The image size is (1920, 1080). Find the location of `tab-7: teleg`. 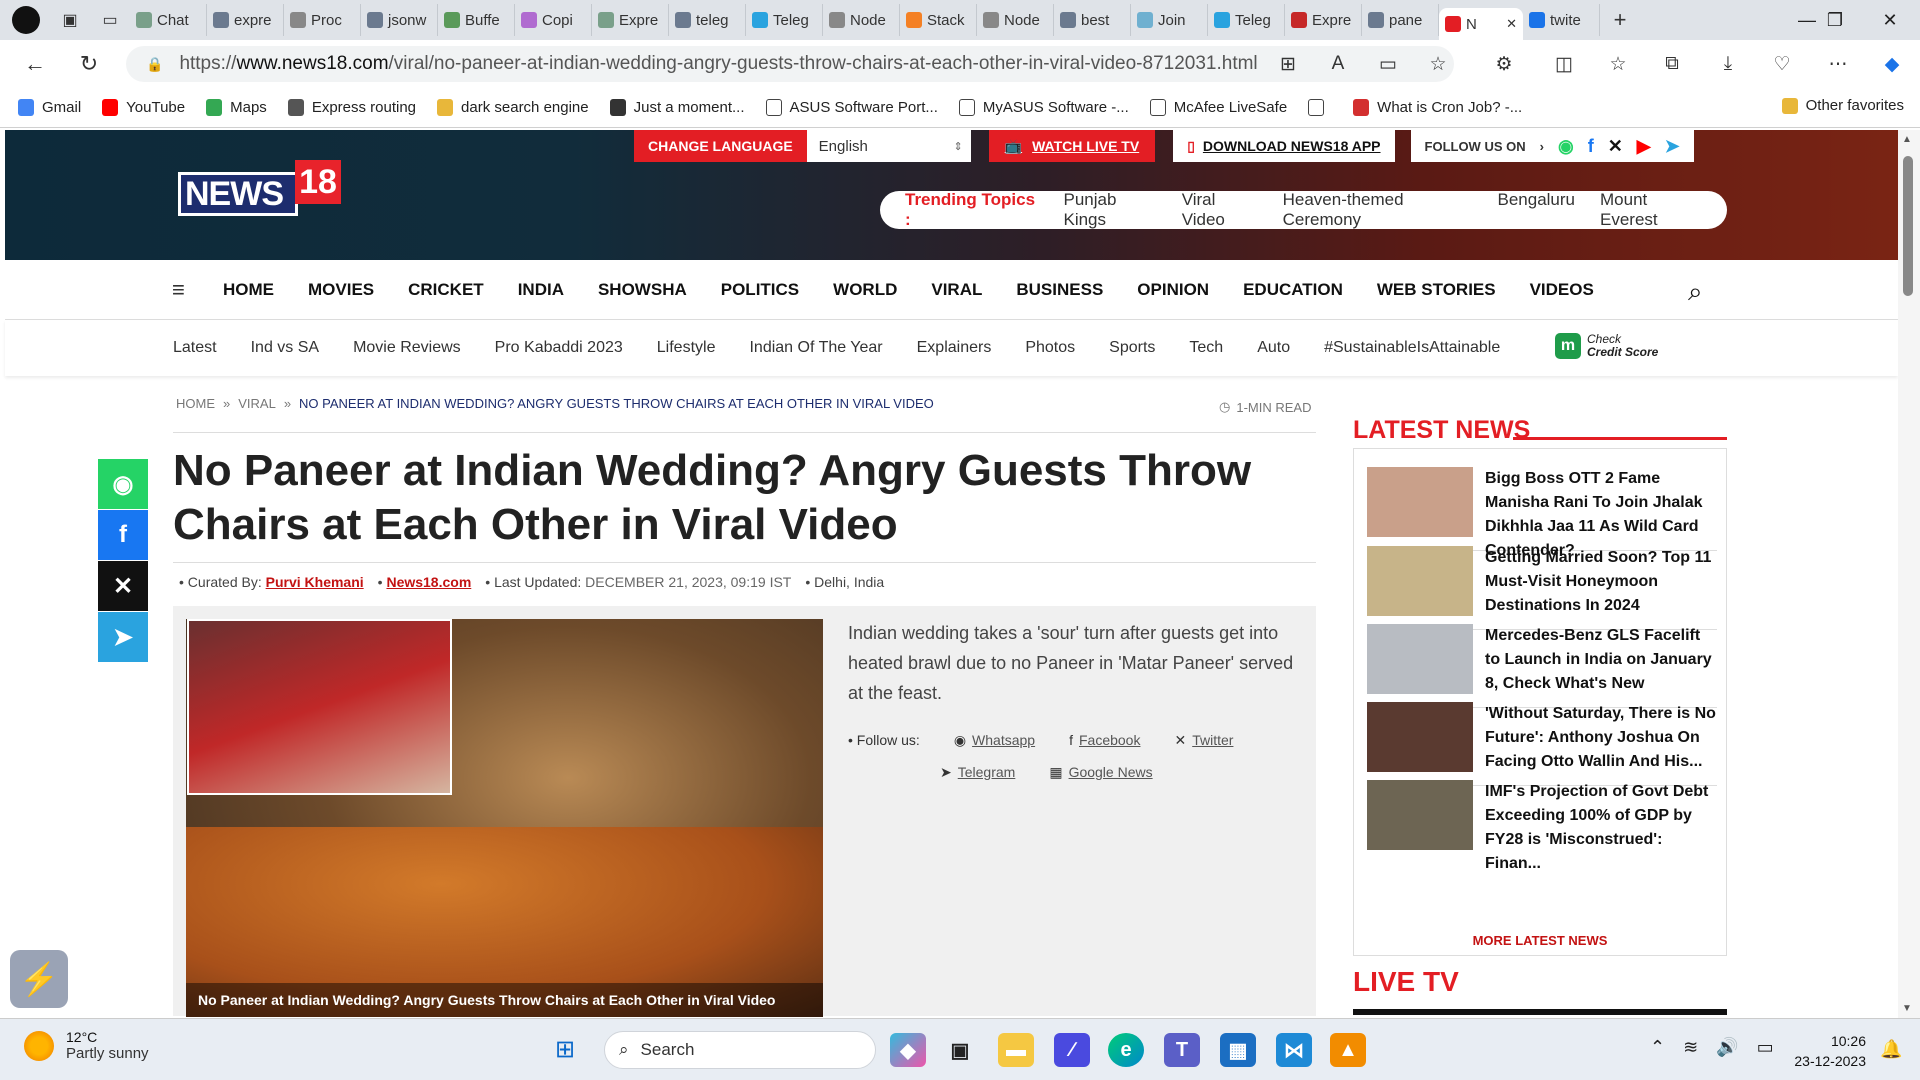

tab-7: teleg is located at coordinates (707, 20).